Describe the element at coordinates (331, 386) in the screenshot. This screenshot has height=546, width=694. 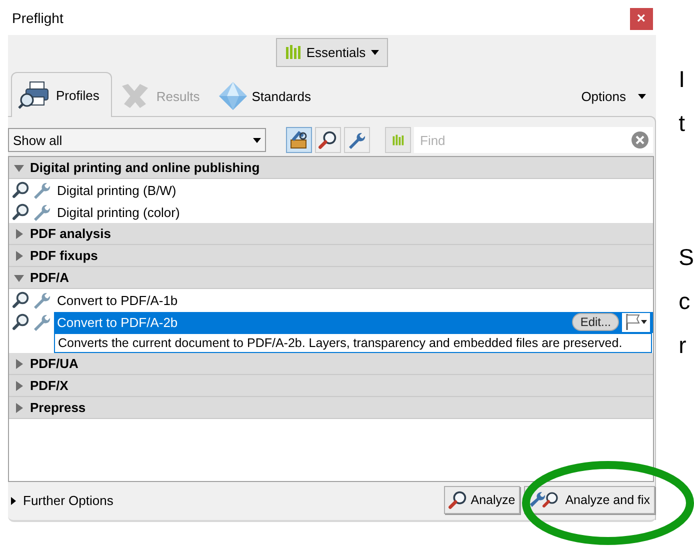
I see `group-header: PDF/X` at that location.